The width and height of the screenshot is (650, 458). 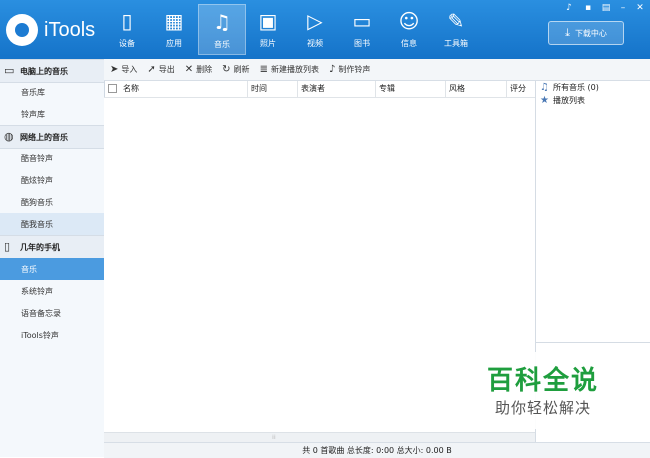 I want to click on section-online-music: ◍ 网络上的音乐, so click(x=52, y=137).